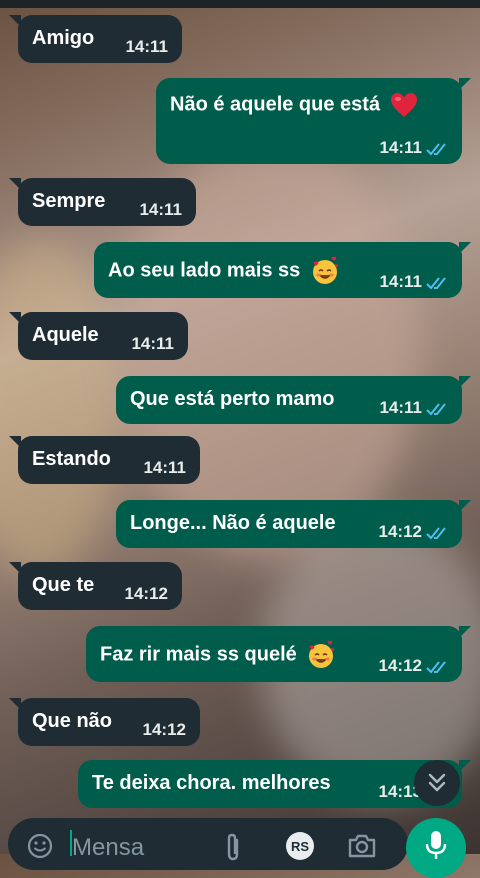  What do you see at coordinates (233, 523) in the screenshot?
I see `message-text: Longe... Não é aquele` at bounding box center [233, 523].